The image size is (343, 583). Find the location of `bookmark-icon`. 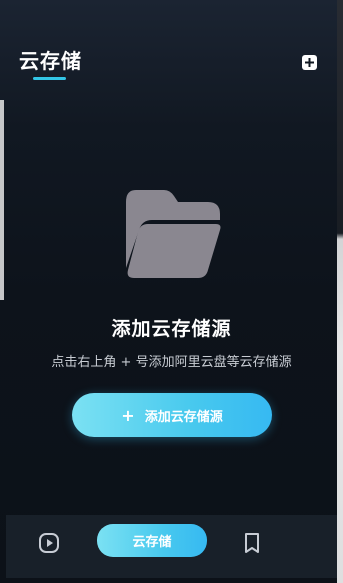

bookmark-icon is located at coordinates (252, 543).